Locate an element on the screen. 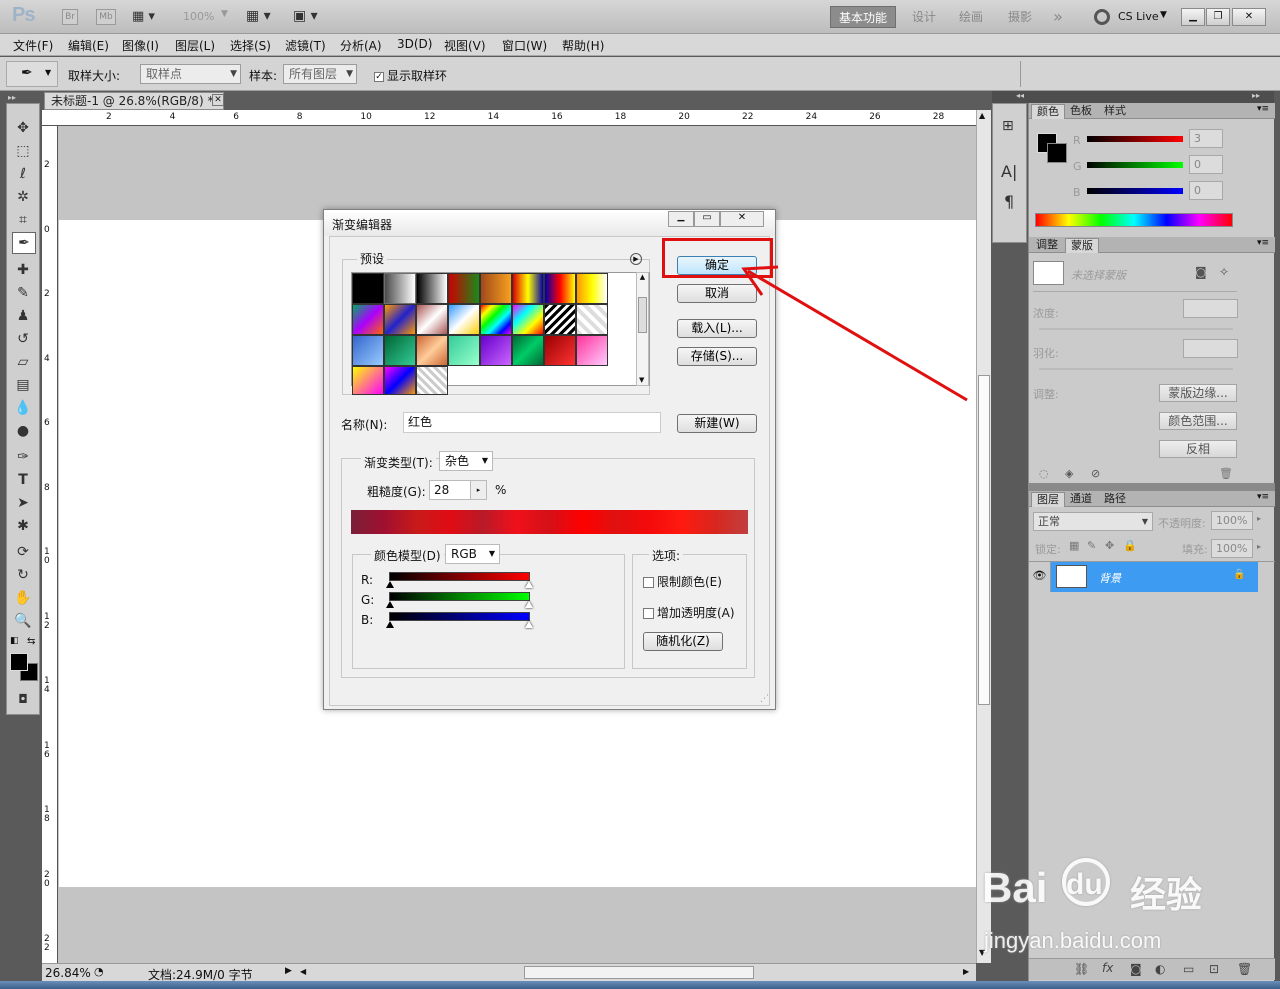  layer-row-background: 背景 🔒 is located at coordinates (1154, 577).